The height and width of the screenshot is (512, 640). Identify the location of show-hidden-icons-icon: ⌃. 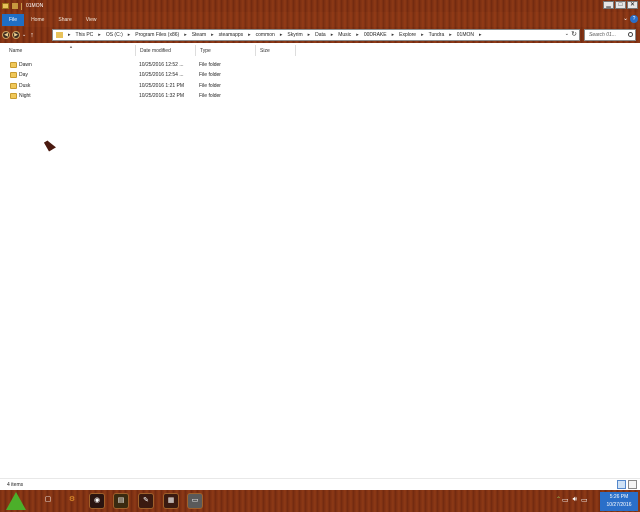
(558, 499).